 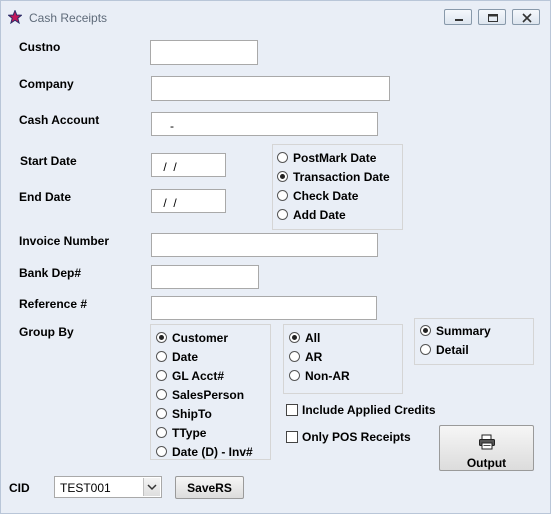 What do you see at coordinates (15, 17) in the screenshot?
I see `star-icon` at bounding box center [15, 17].